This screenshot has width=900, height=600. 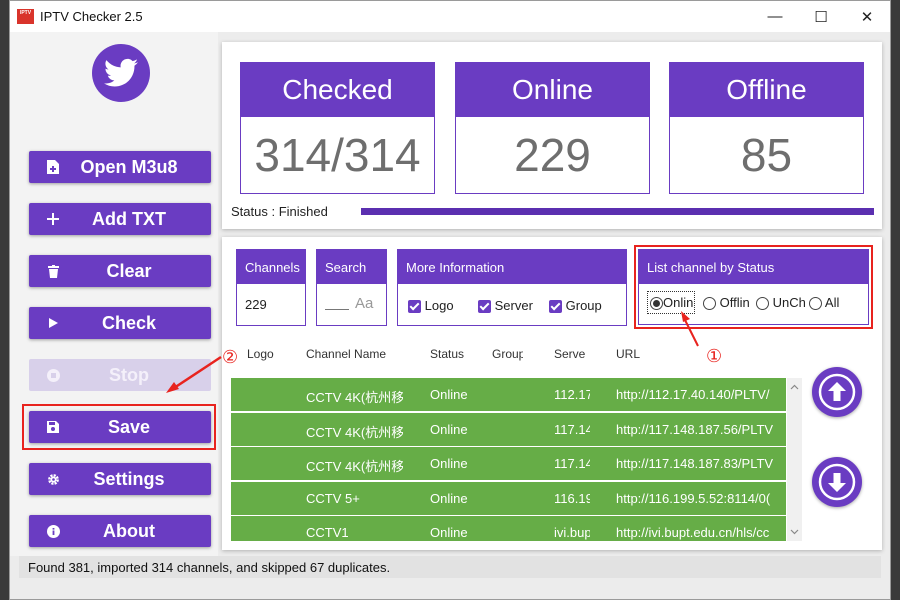 I want to click on more-info-label: More Information, so click(x=512, y=267).